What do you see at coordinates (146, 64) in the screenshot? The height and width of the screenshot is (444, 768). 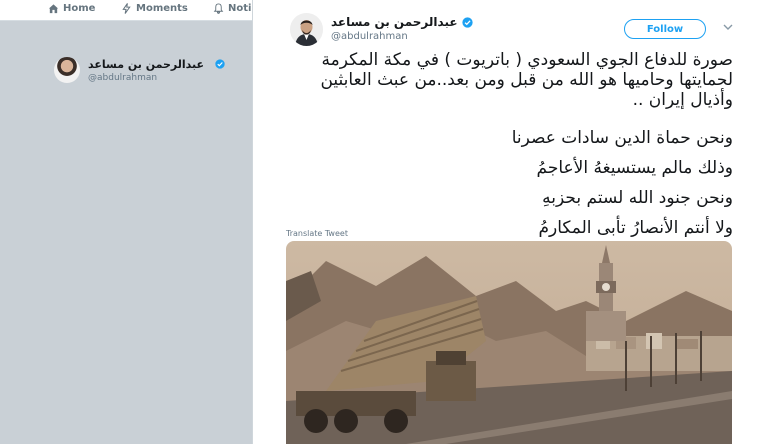 I see `background-profile-name: عبدالرحمن بن مساعد` at bounding box center [146, 64].